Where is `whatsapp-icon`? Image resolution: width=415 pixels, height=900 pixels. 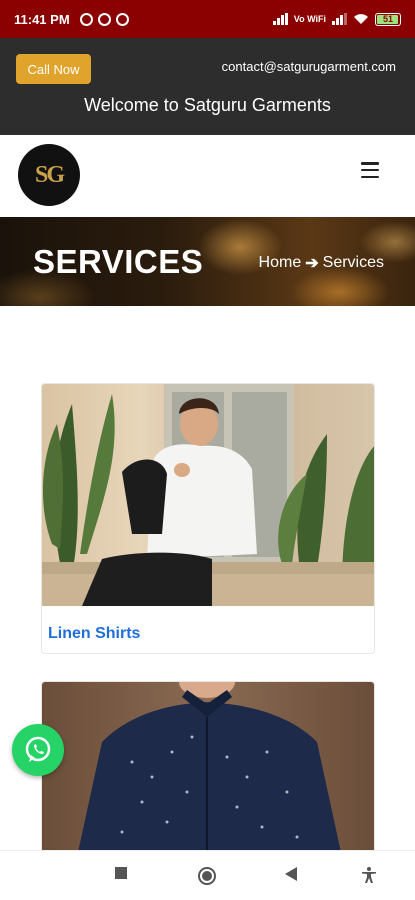
whatsapp-icon is located at coordinates (38, 749).